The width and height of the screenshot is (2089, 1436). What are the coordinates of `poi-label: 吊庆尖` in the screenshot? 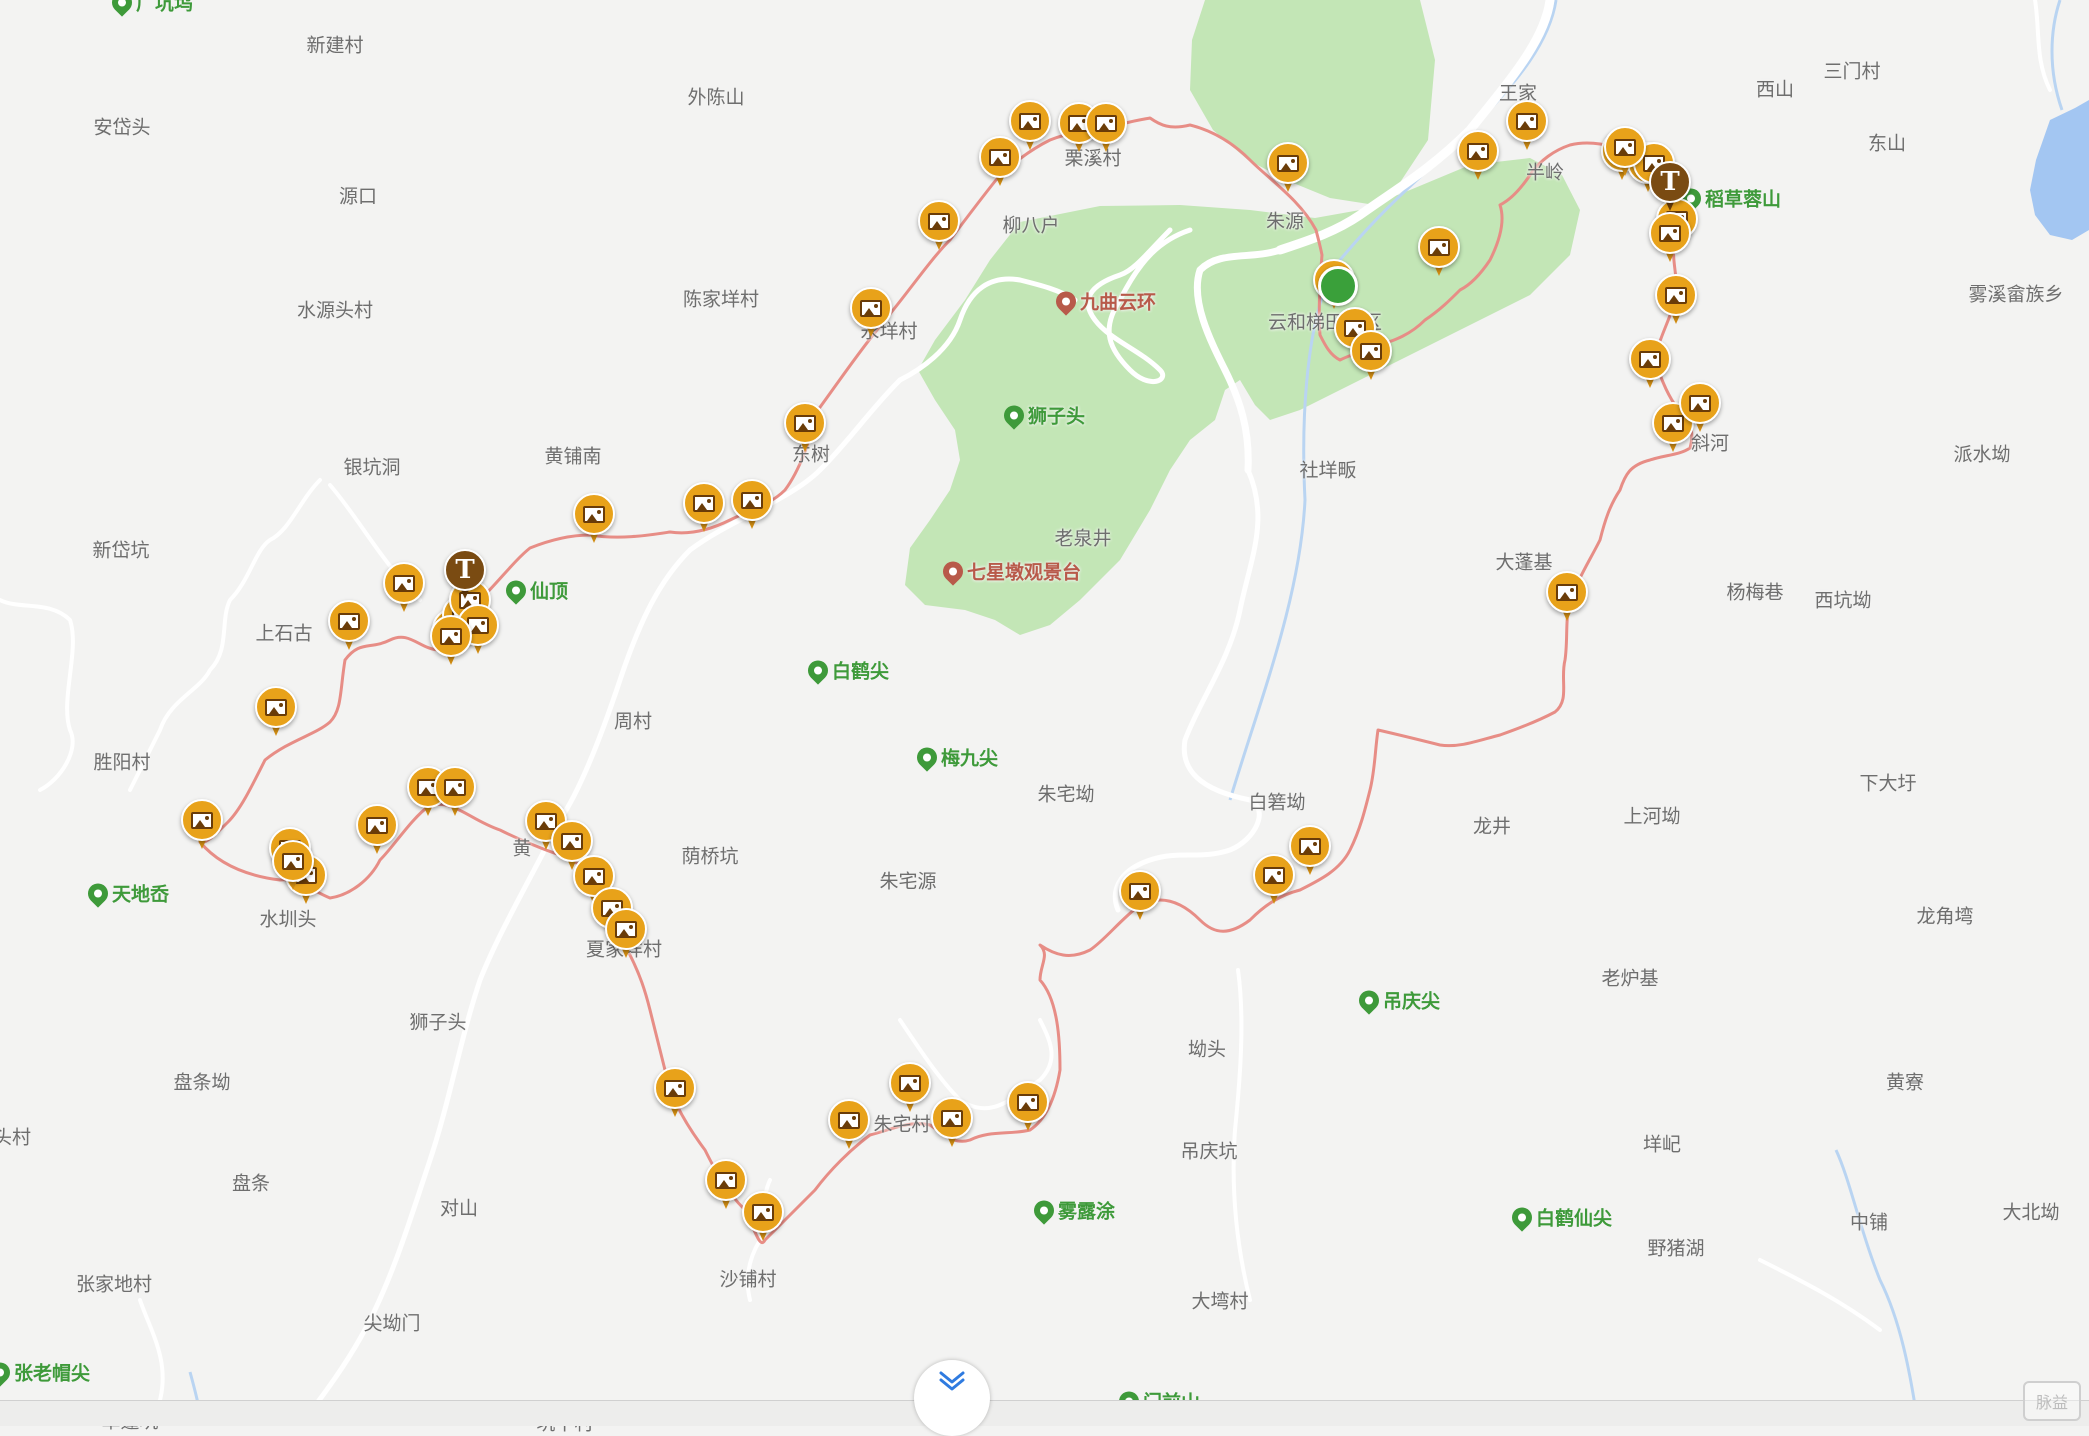 It's located at (1397, 1000).